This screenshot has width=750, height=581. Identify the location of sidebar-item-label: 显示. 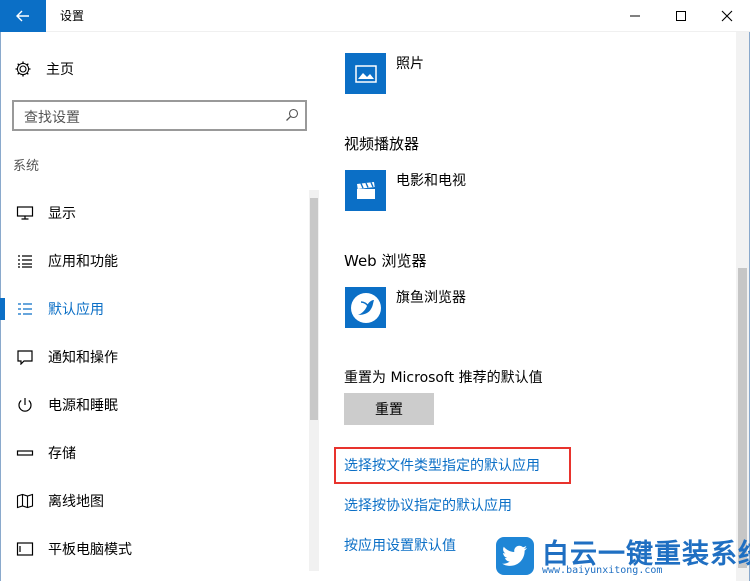
(62, 214).